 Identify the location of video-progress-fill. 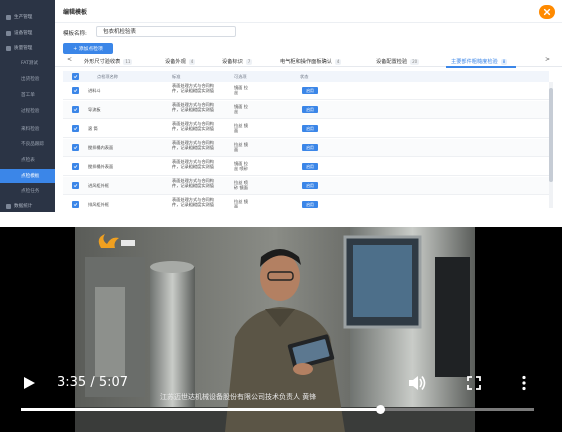
(201, 409).